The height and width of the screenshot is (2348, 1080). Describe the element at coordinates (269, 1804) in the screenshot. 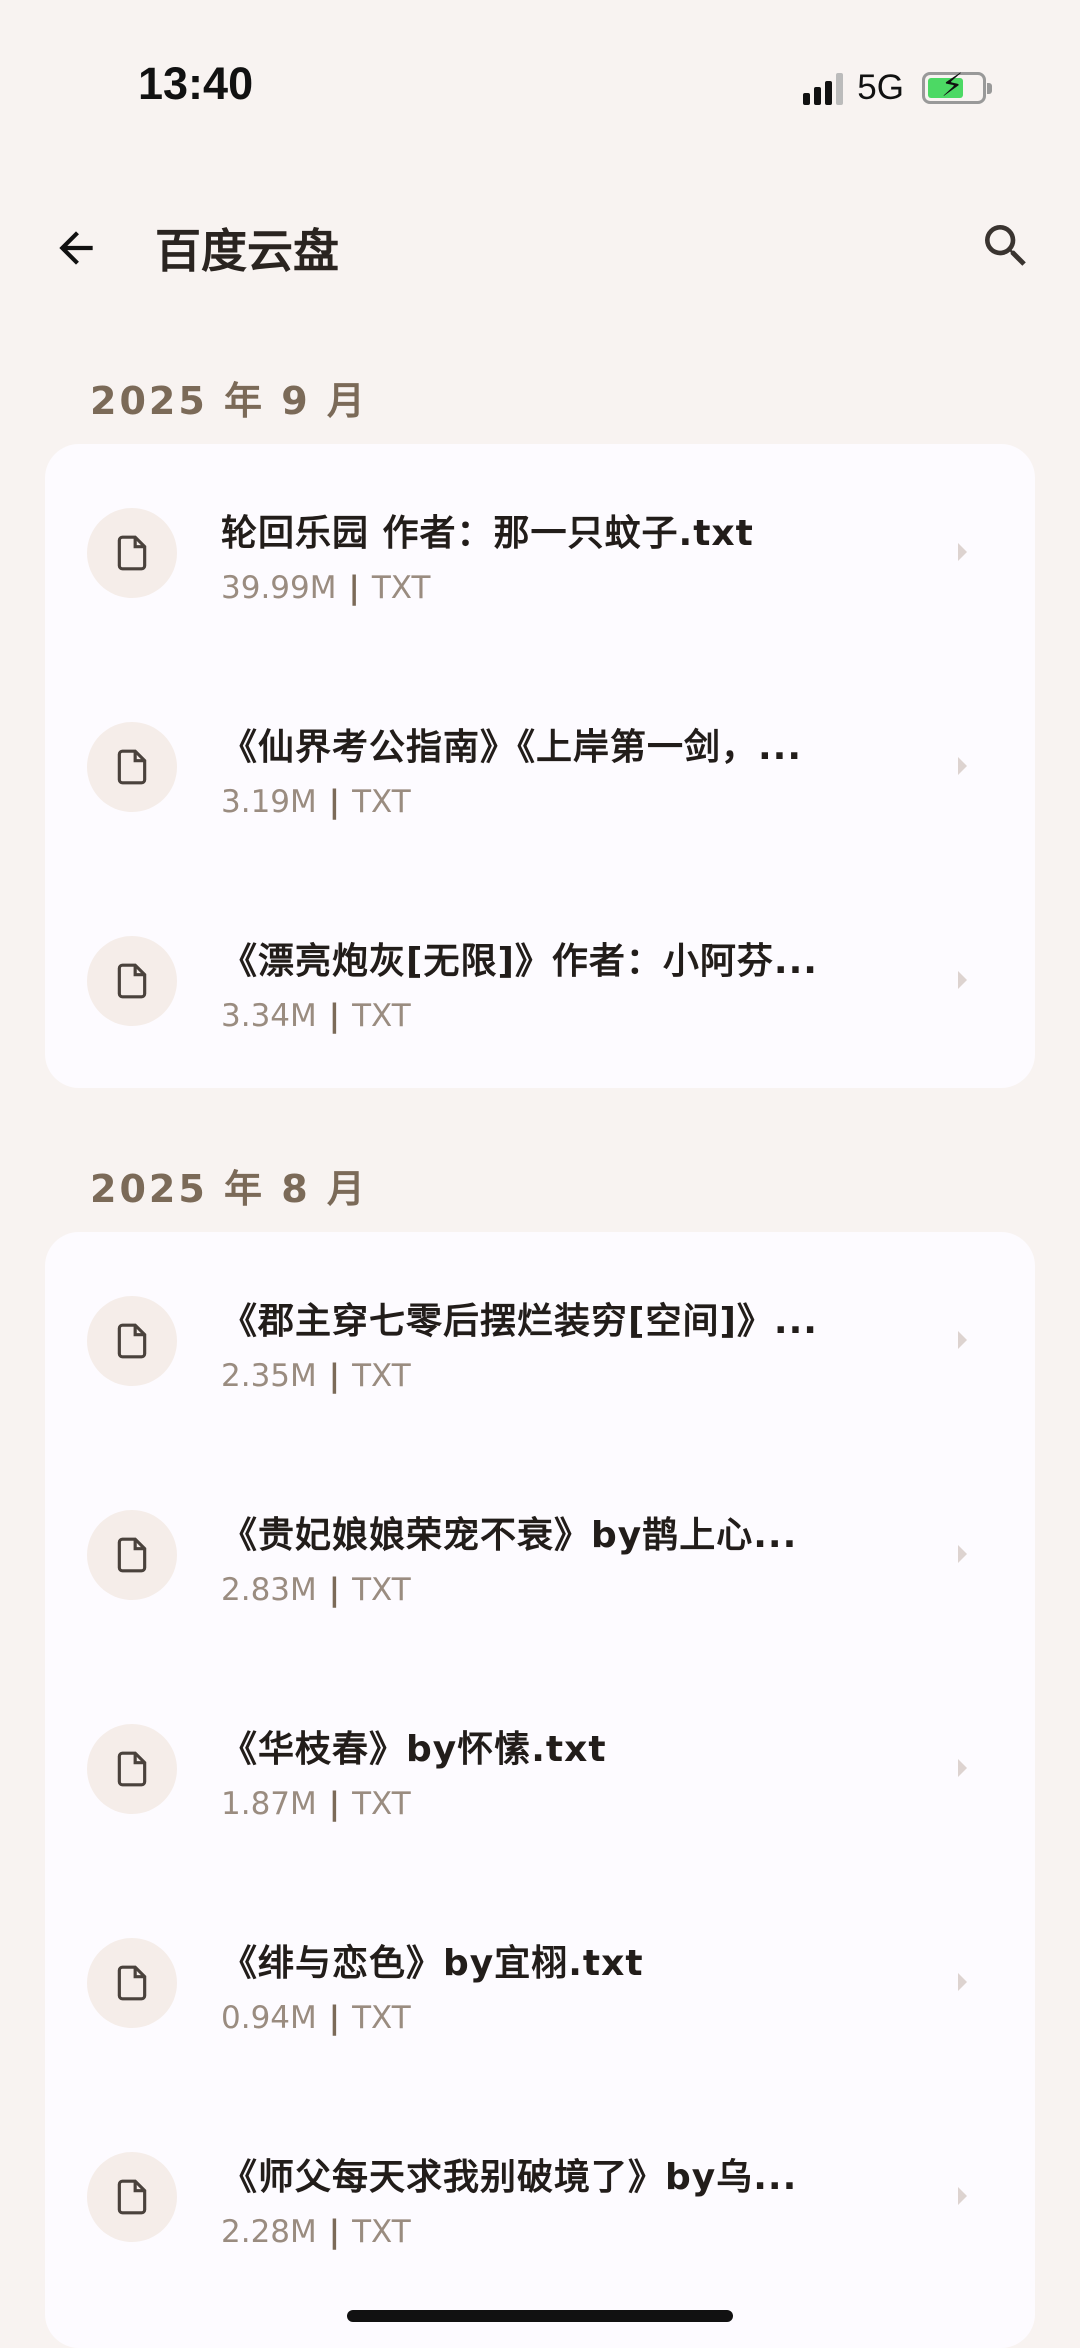

I see `file-size: 1.87M` at that location.